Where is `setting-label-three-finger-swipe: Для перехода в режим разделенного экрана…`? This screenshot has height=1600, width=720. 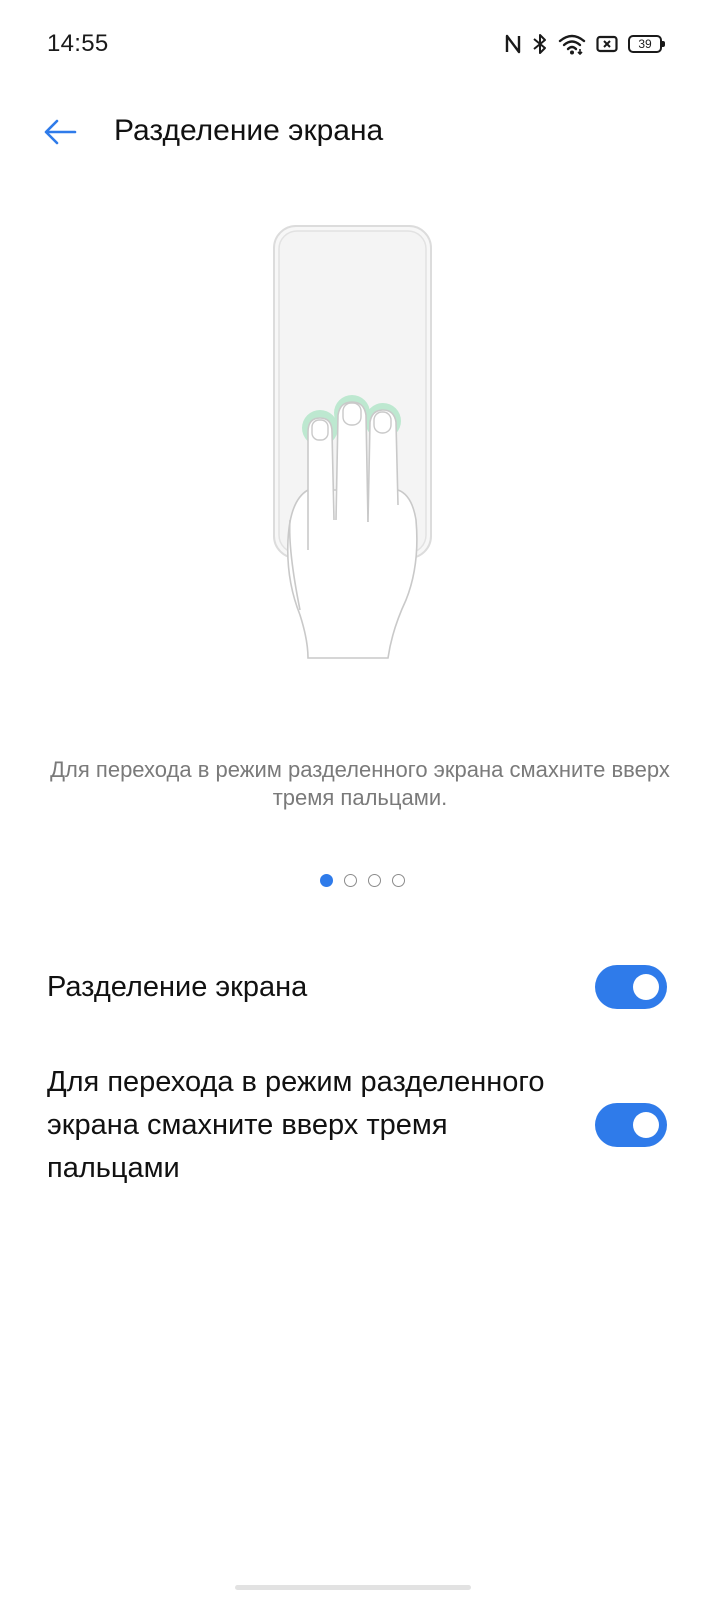 setting-label-three-finger-swipe: Для перехода в режим разделенного экрана… is located at coordinates (296, 1124).